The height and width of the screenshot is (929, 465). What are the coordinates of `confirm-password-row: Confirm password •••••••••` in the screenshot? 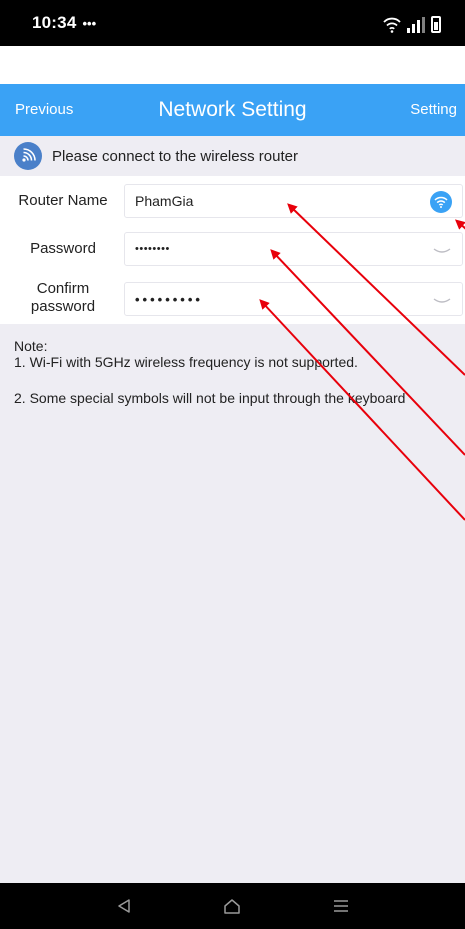 It's located at (232, 299).